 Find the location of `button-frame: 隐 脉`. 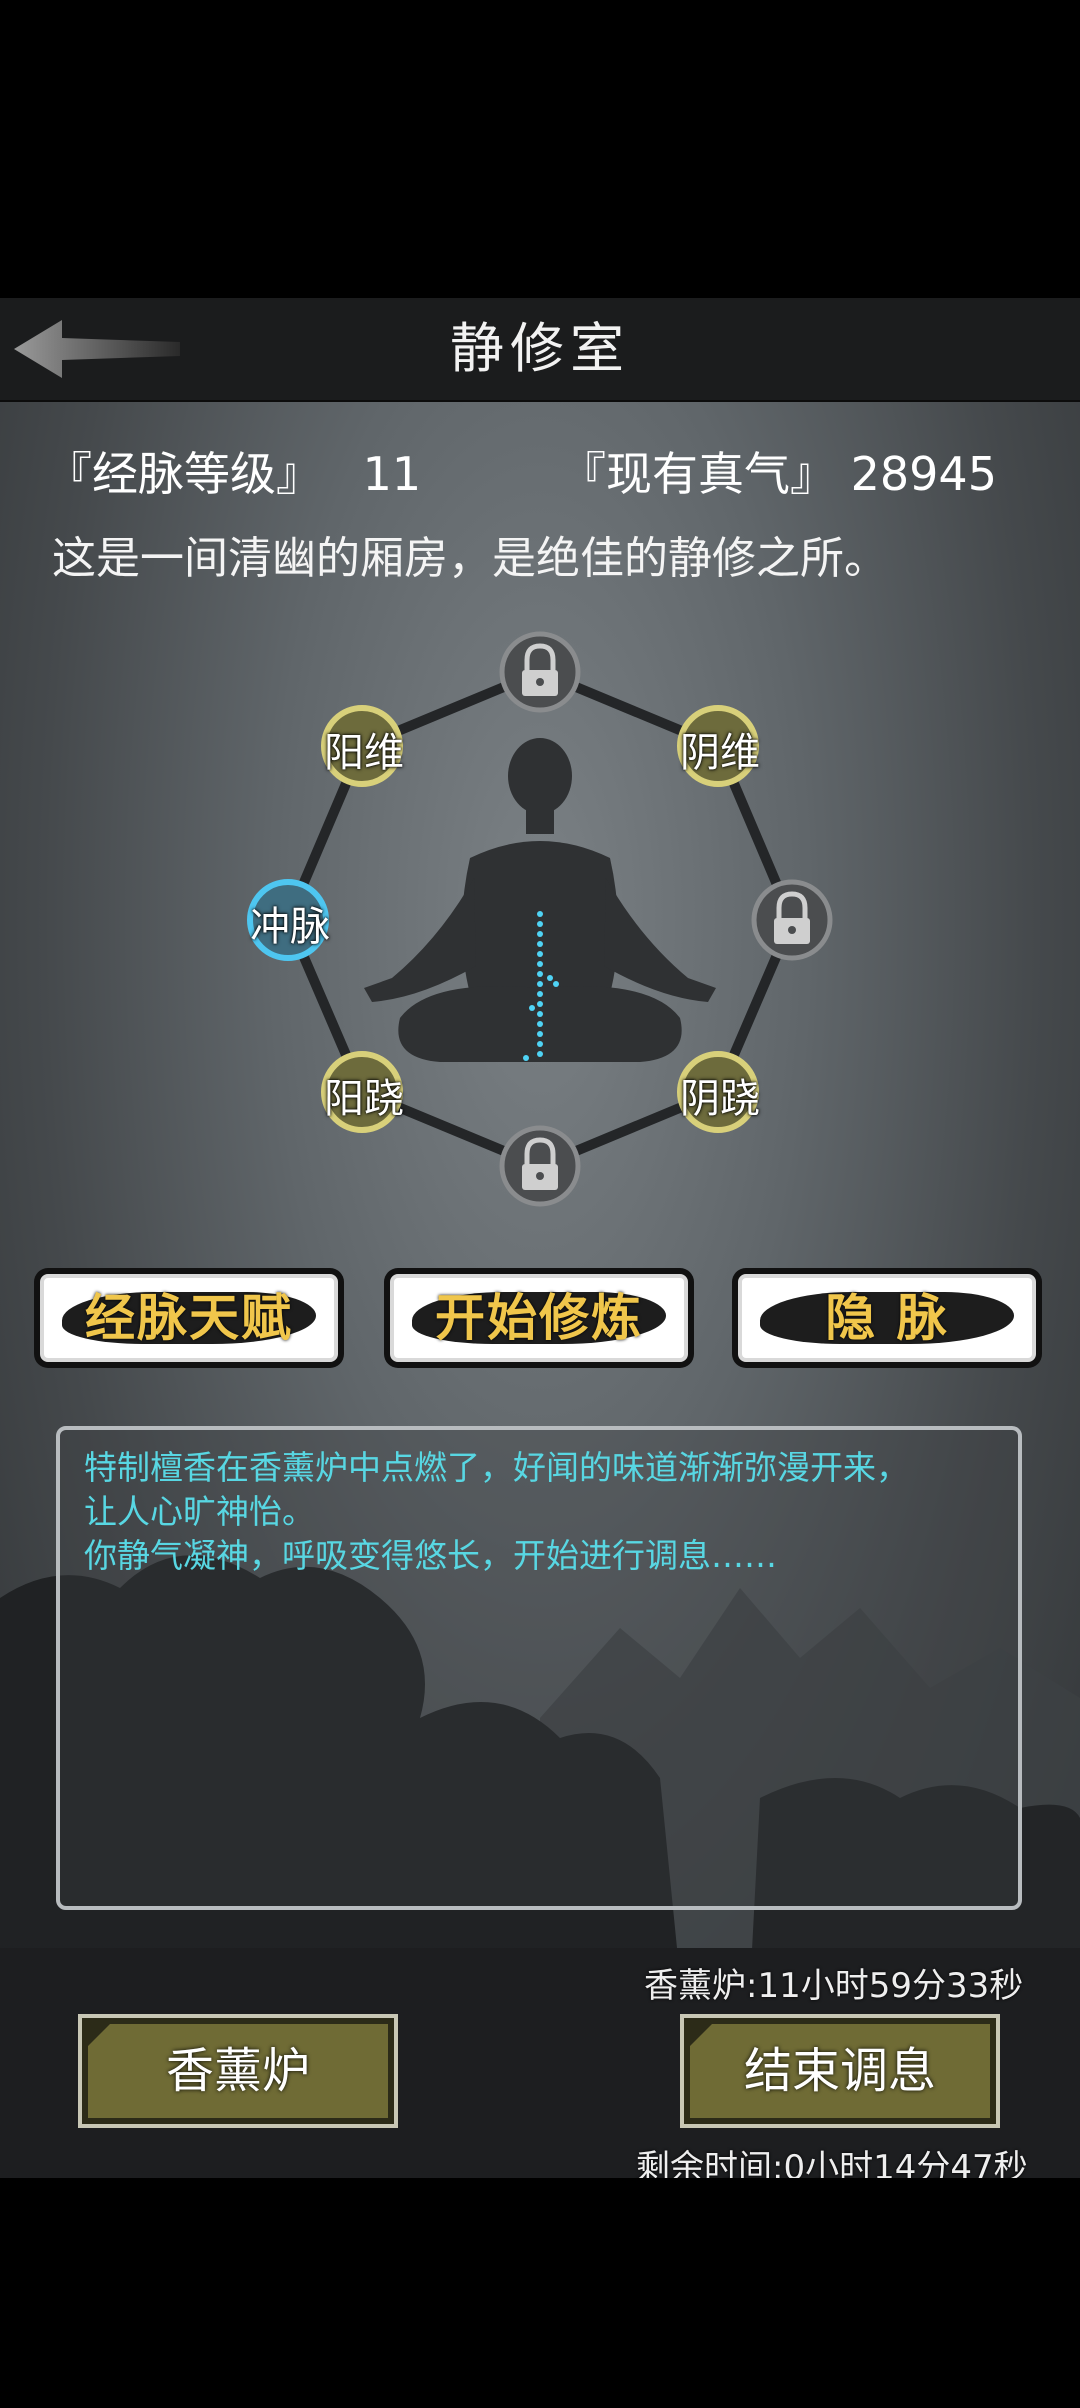

button-frame: 隐 脉 is located at coordinates (887, 1318).